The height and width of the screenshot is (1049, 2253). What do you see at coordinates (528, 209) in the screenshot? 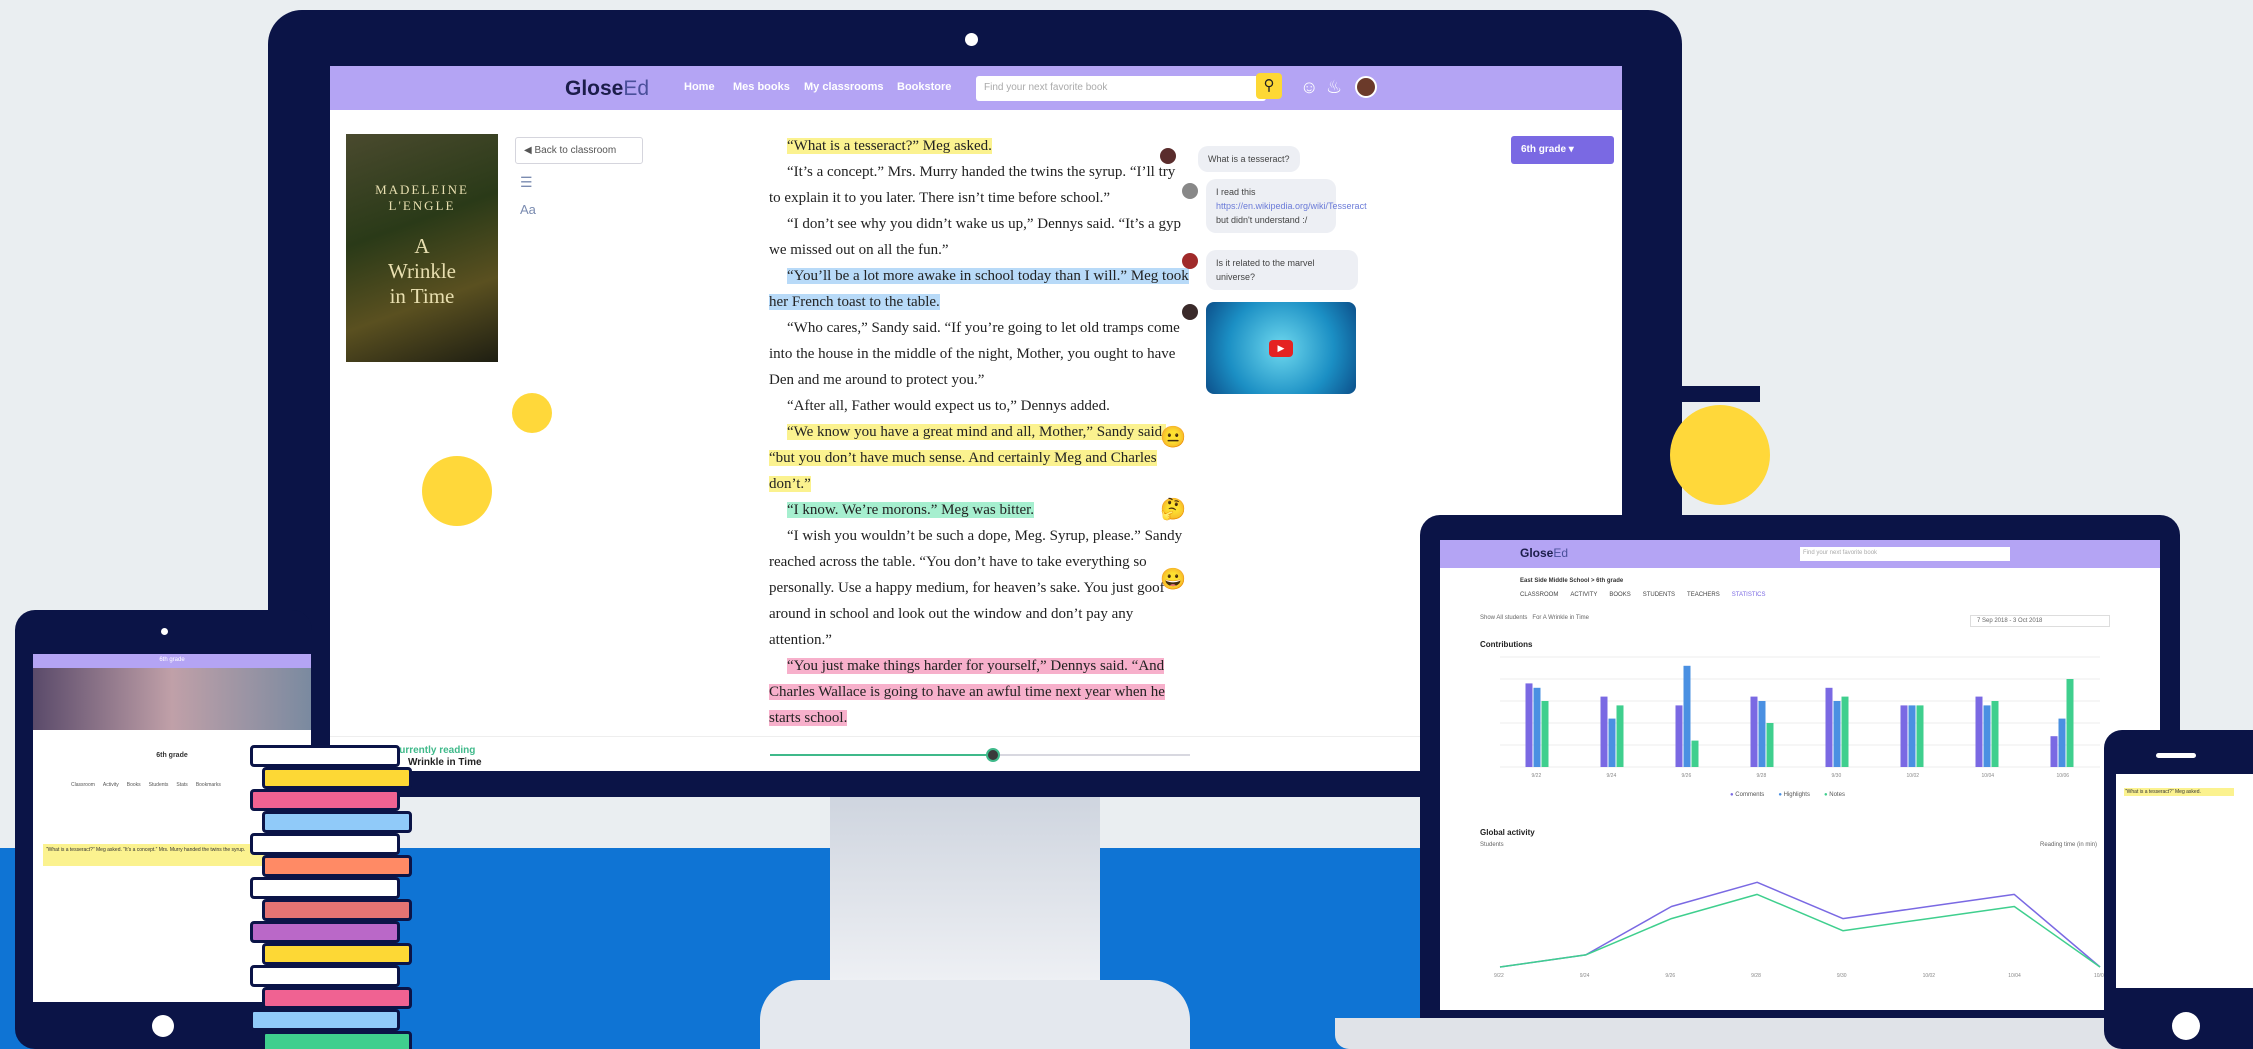
I see `font-settings-icon: Aa` at bounding box center [528, 209].